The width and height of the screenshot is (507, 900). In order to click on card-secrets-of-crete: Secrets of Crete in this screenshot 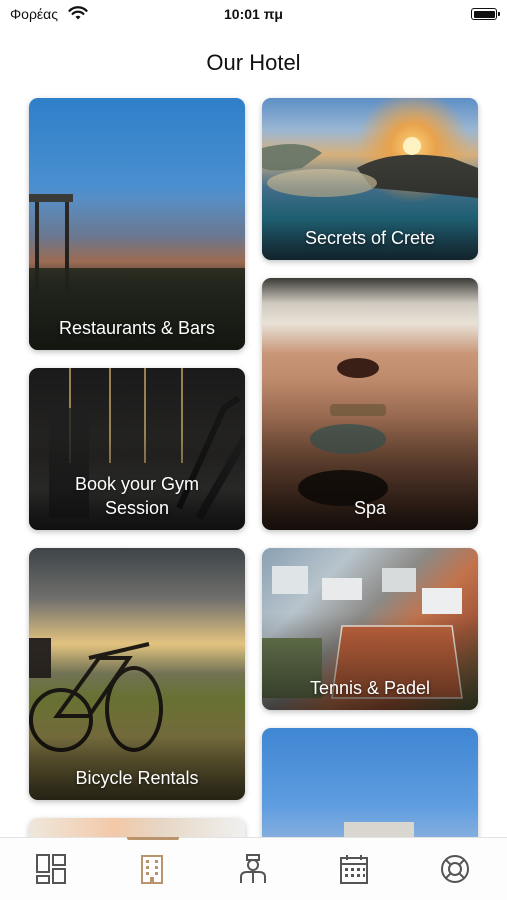, I will do `click(370, 179)`.